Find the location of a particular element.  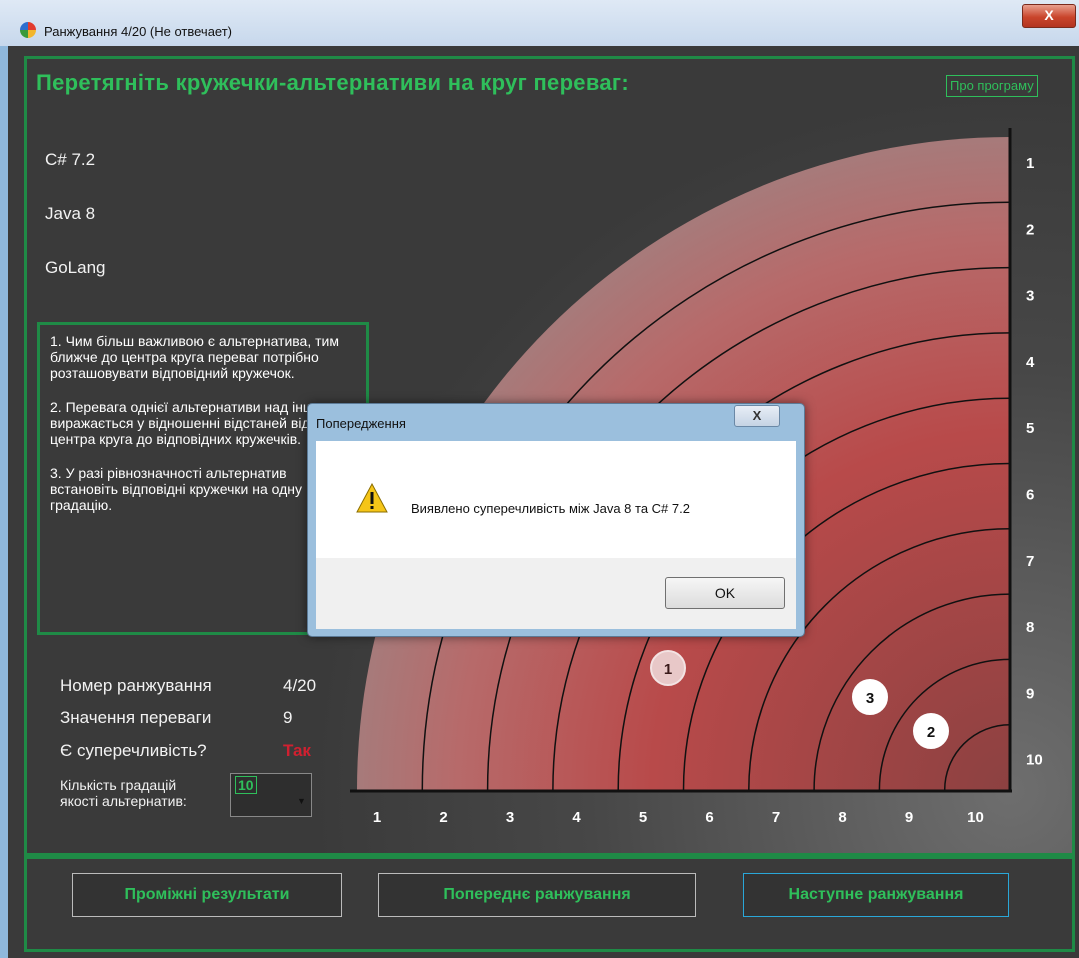

about-button: Про програму is located at coordinates (992, 86).